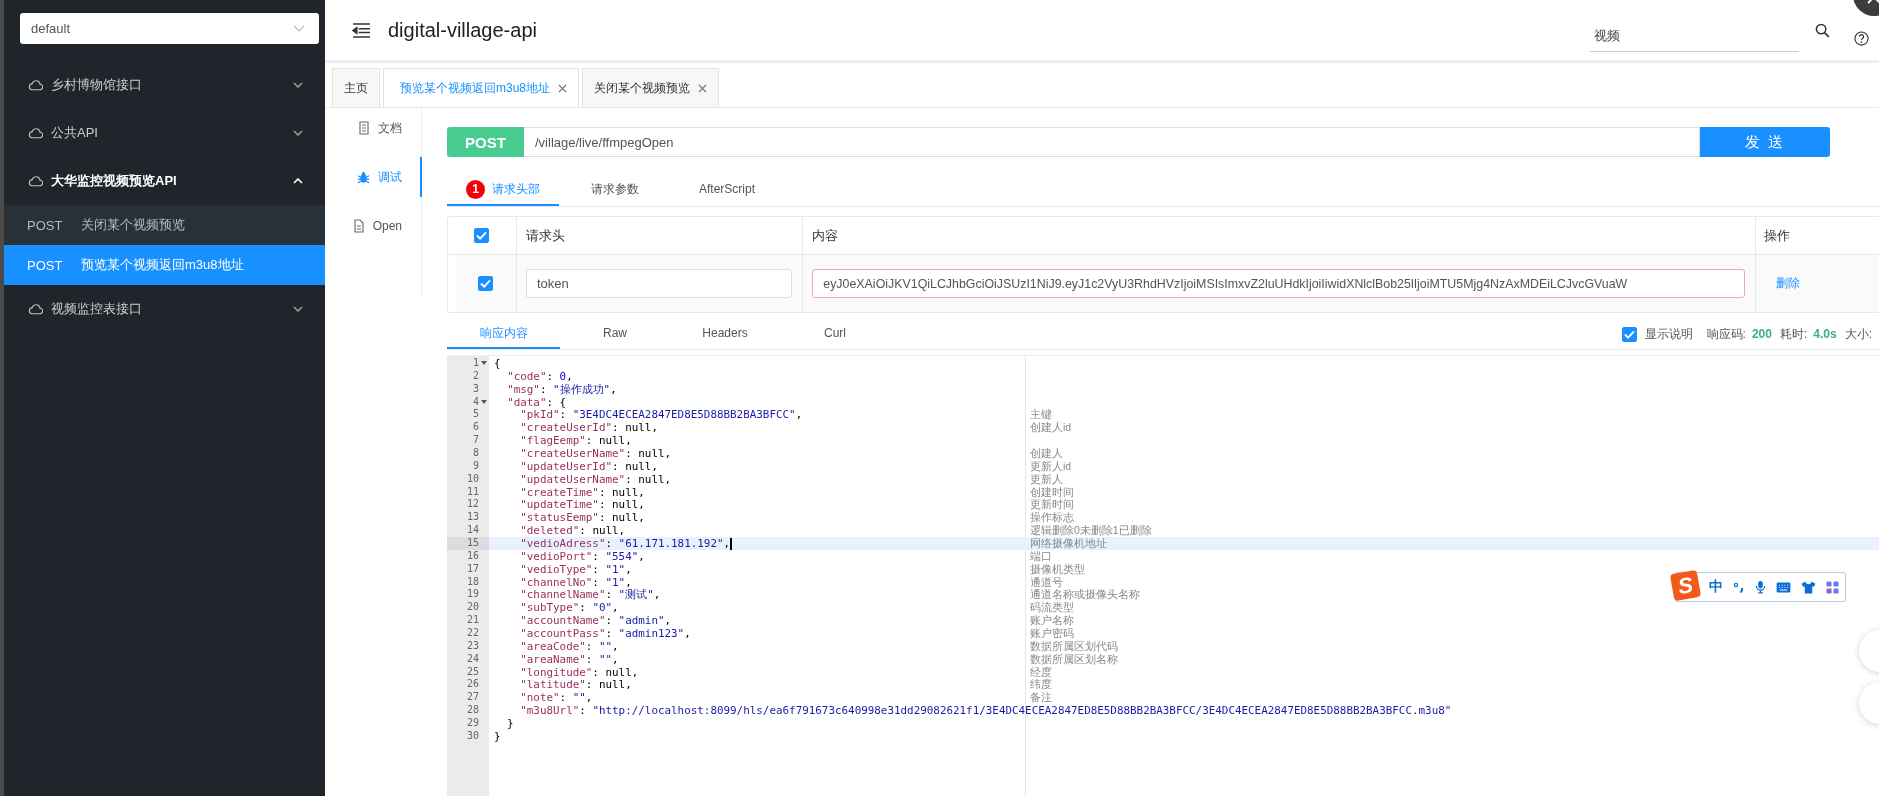  I want to click on project-select: default, so click(169, 28).